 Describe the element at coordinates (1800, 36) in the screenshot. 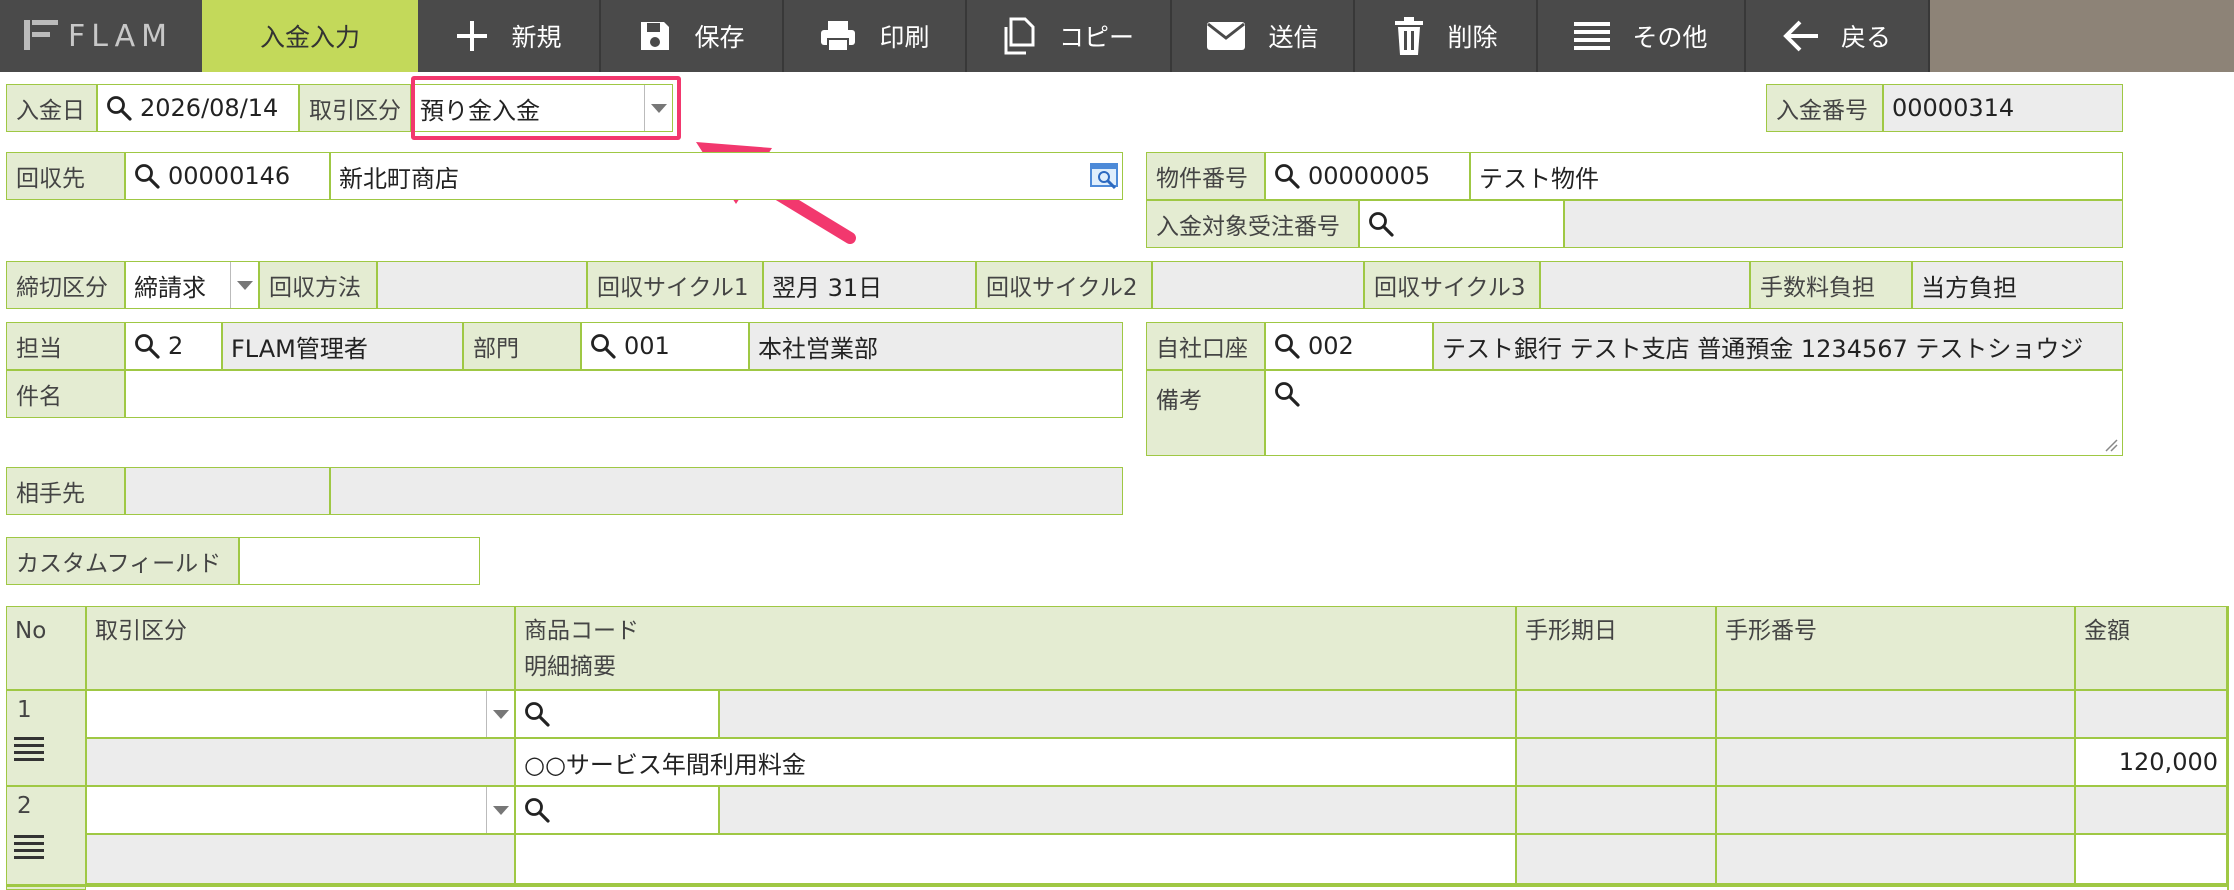

I see `arrow-left-icon` at that location.